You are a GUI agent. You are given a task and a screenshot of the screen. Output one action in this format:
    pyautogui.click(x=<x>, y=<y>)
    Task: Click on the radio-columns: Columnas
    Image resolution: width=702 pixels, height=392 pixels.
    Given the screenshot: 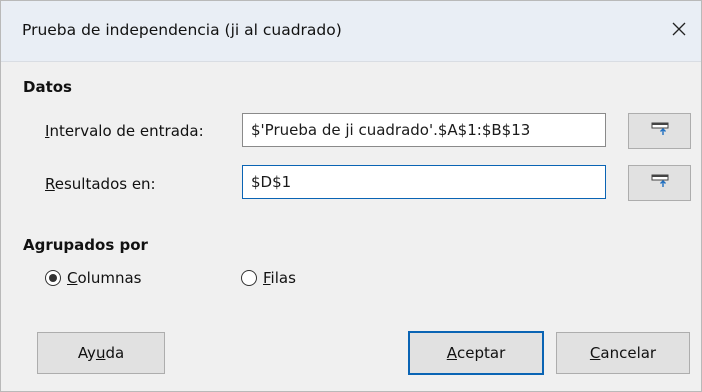 What is the action you would take?
    pyautogui.click(x=93, y=278)
    